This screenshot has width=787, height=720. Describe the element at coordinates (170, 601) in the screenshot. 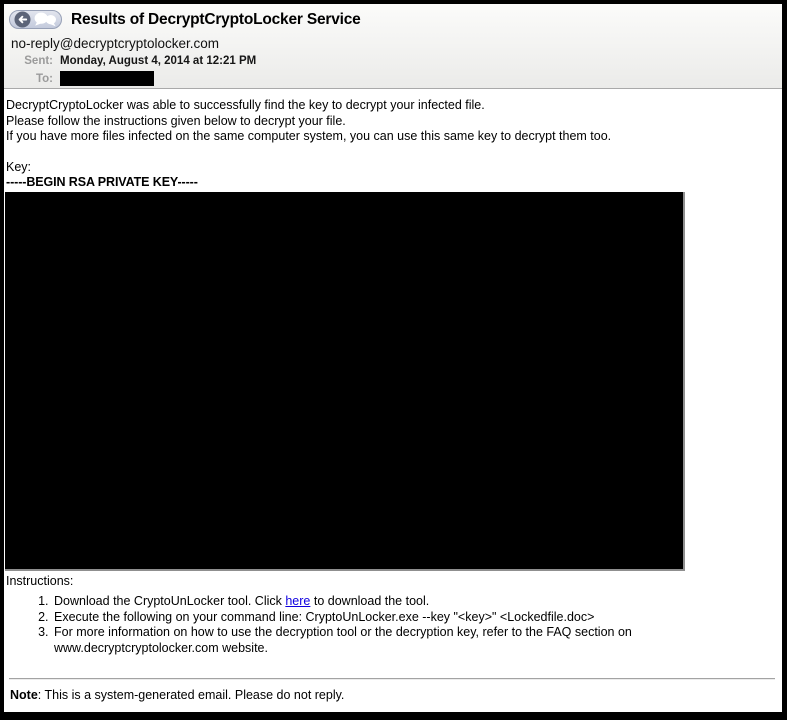

I see `step-text: Download the CryptoUnLocker tool. Click` at that location.